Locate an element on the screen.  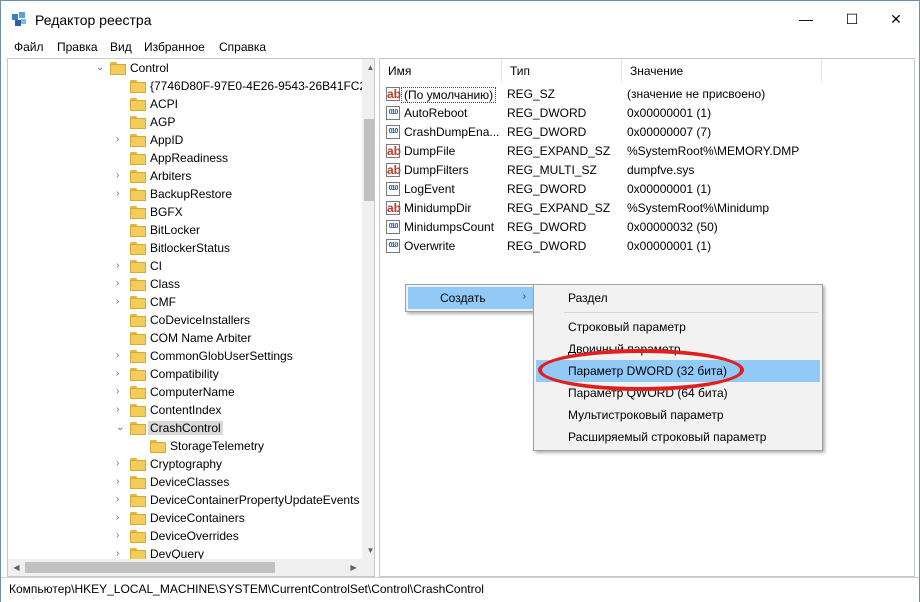
menu-file: Файл is located at coordinates (29, 47).